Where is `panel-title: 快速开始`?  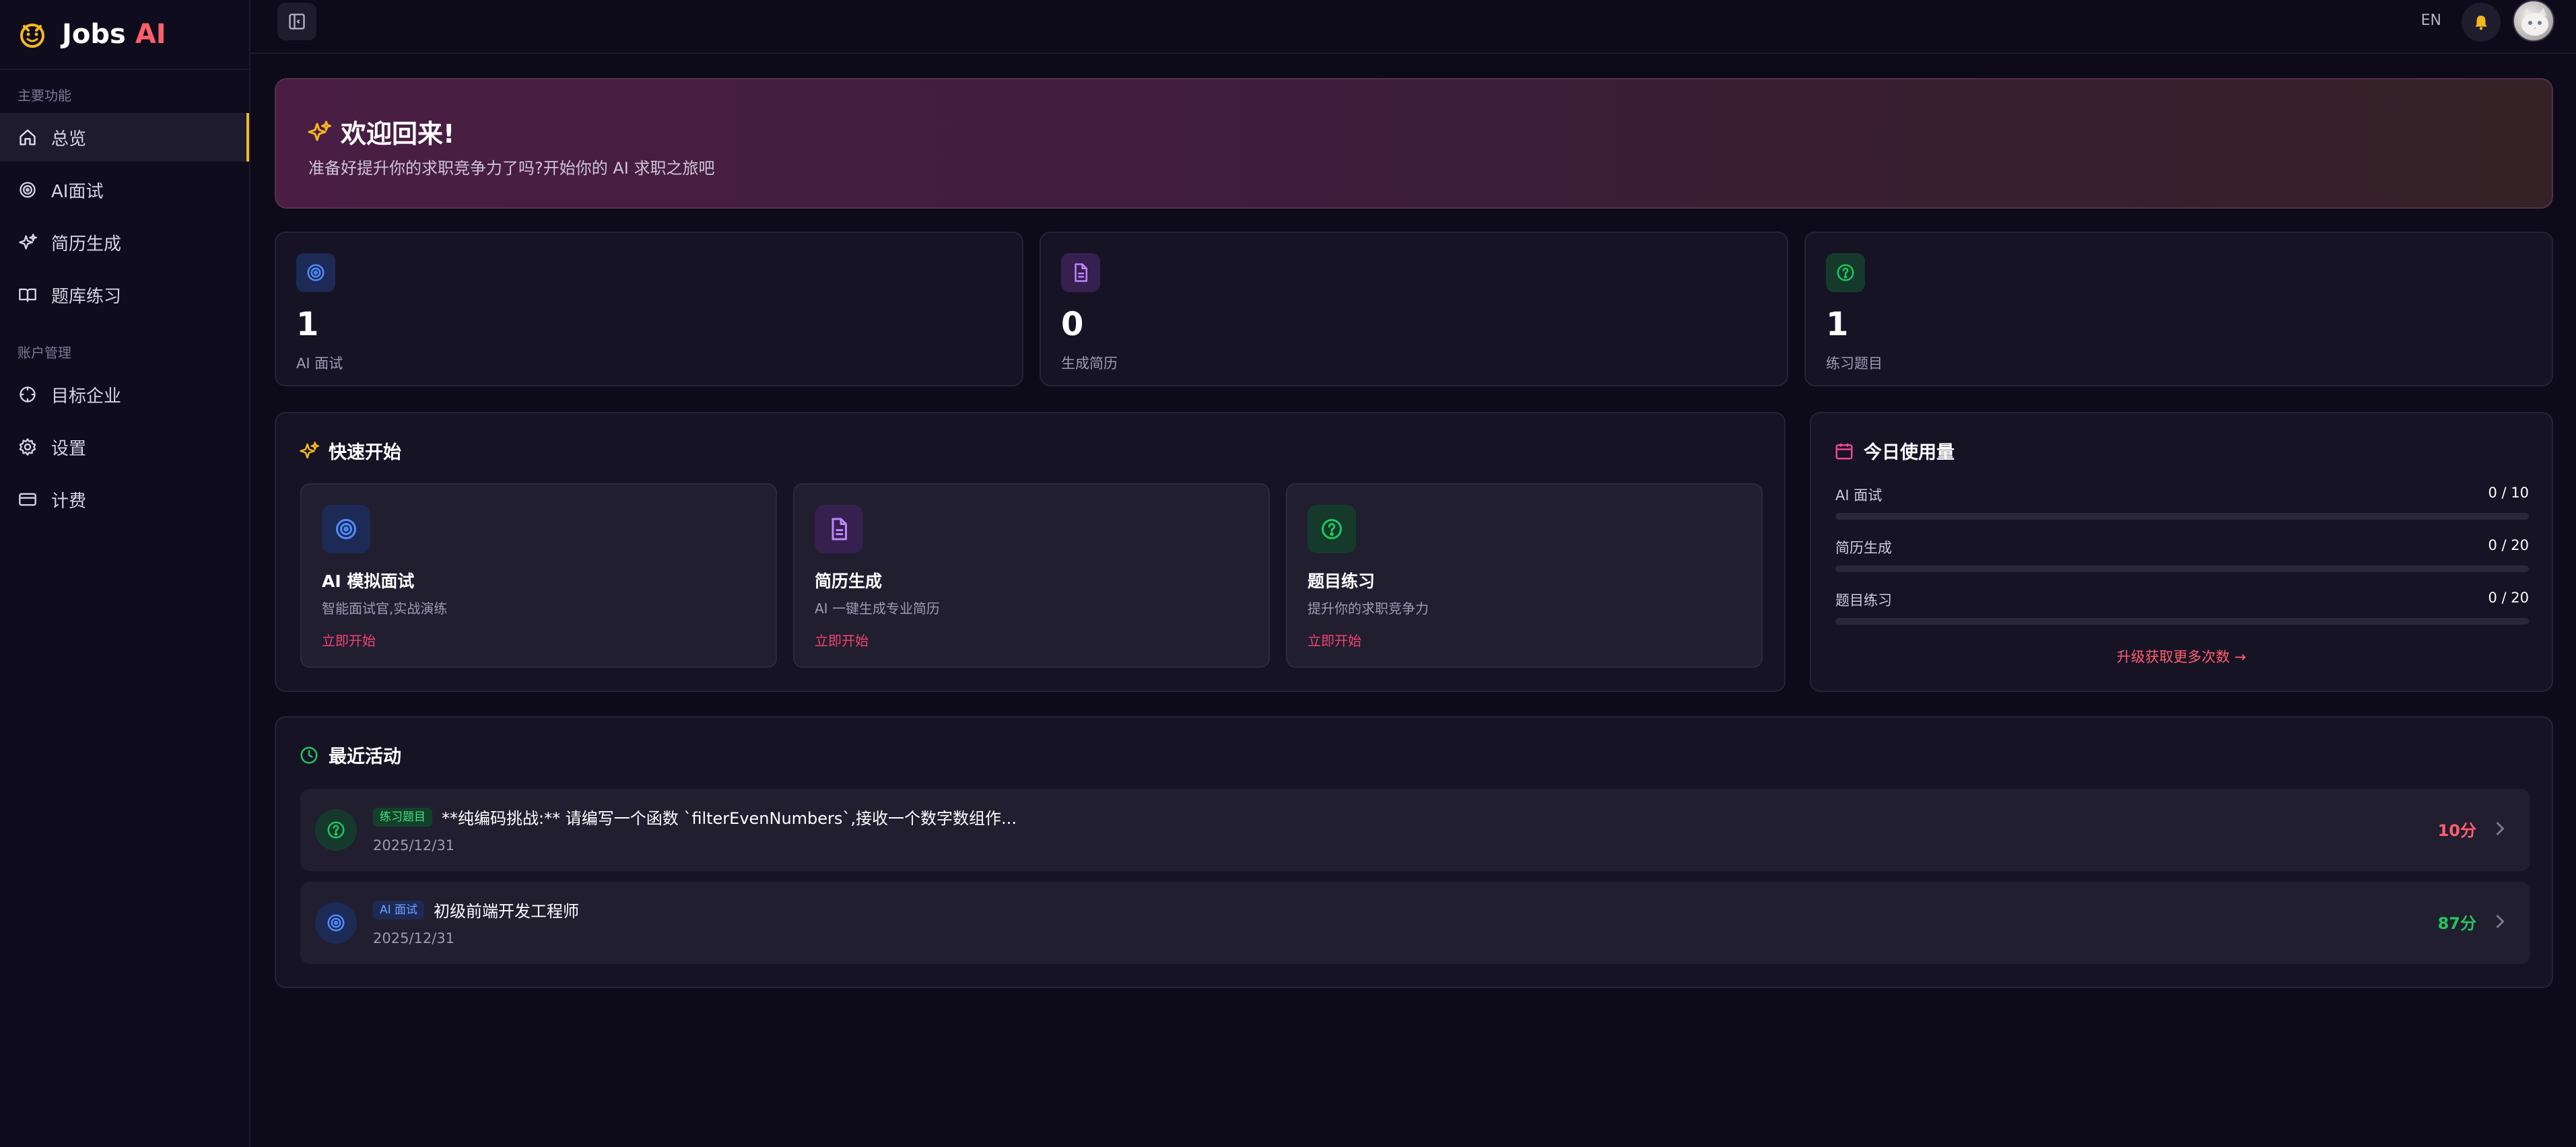 panel-title: 快速开始 is located at coordinates (350, 451).